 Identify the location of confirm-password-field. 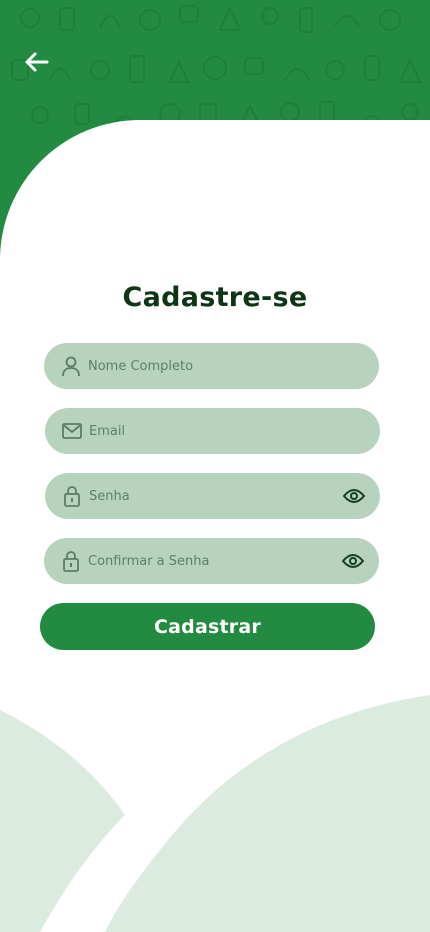
(211, 561).